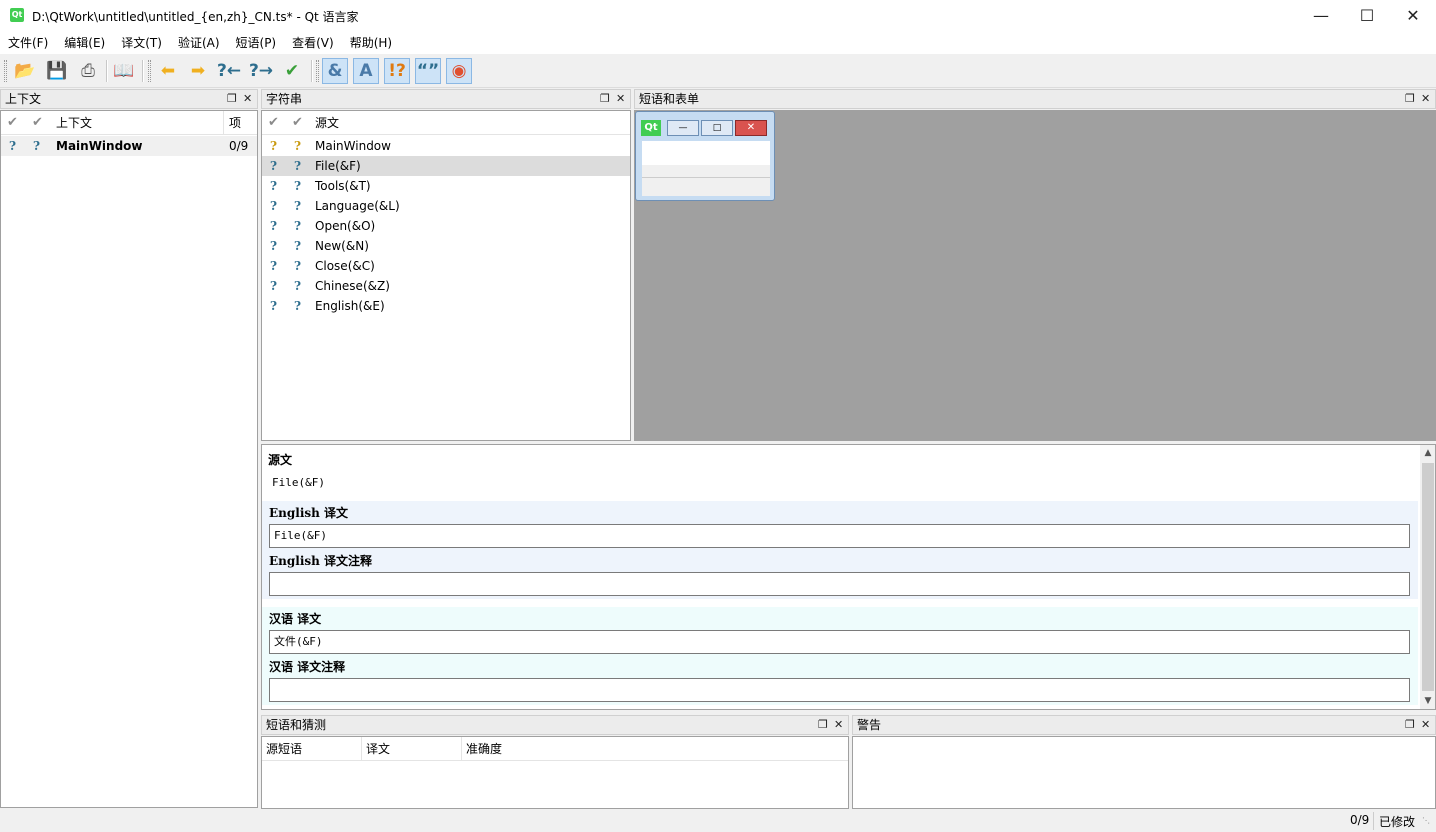 This screenshot has height=832, width=1436. Describe the element at coordinates (296, 725) in the screenshot. I see `phrases-dock-label: 短语和猜测` at that location.